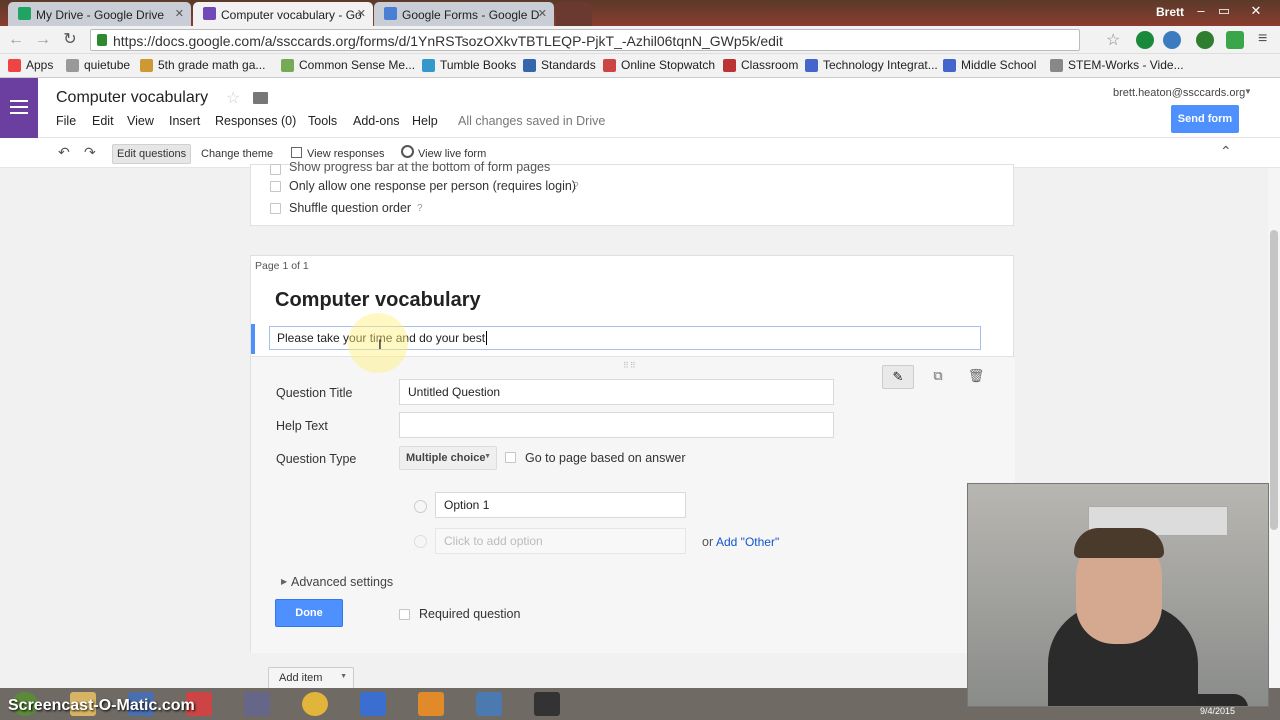  I want to click on undo-icon: ↶, so click(64, 152).